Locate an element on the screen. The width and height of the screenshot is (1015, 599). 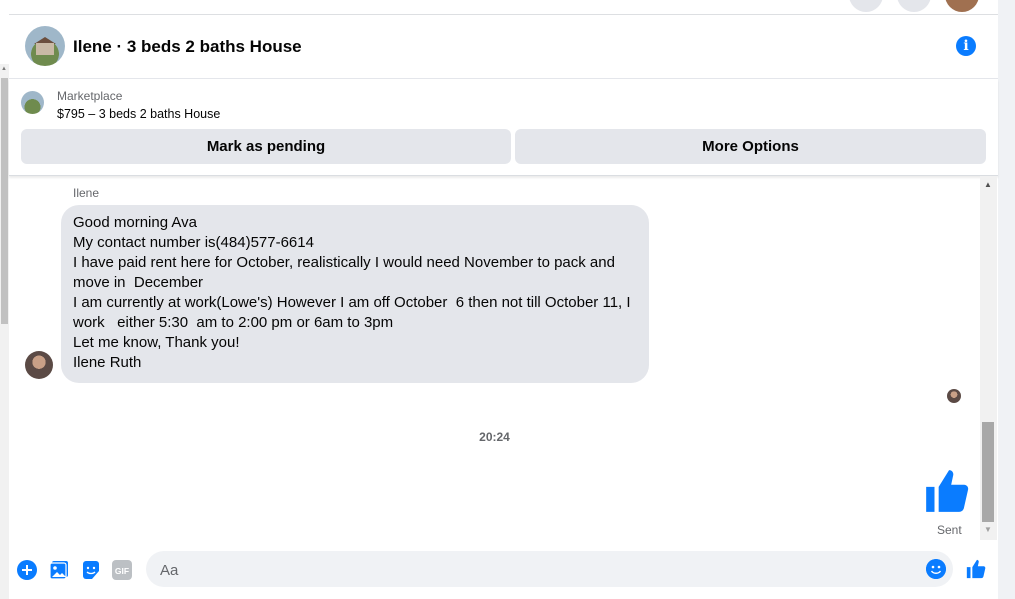
listing-source-label: Marketplace is located at coordinates (90, 96).